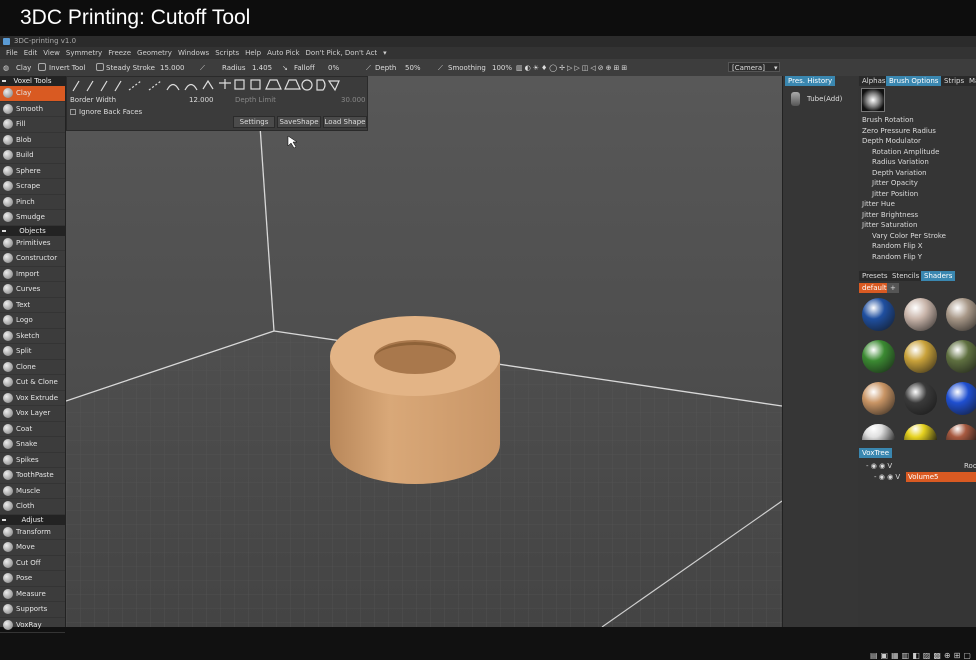 Image resolution: width=976 pixels, height=660 pixels. What do you see at coordinates (887, 477) in the screenshot?
I see `voxtree-child-row: - ◉ ◉ V` at bounding box center [887, 477].